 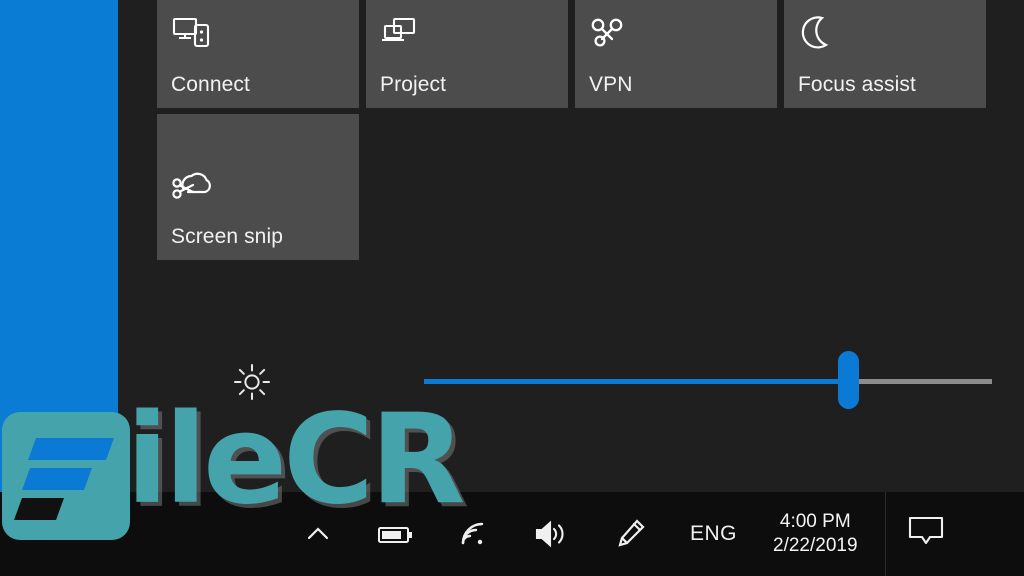 What do you see at coordinates (59, 246) in the screenshot?
I see `desktop-wallpaper-strip` at bounding box center [59, 246].